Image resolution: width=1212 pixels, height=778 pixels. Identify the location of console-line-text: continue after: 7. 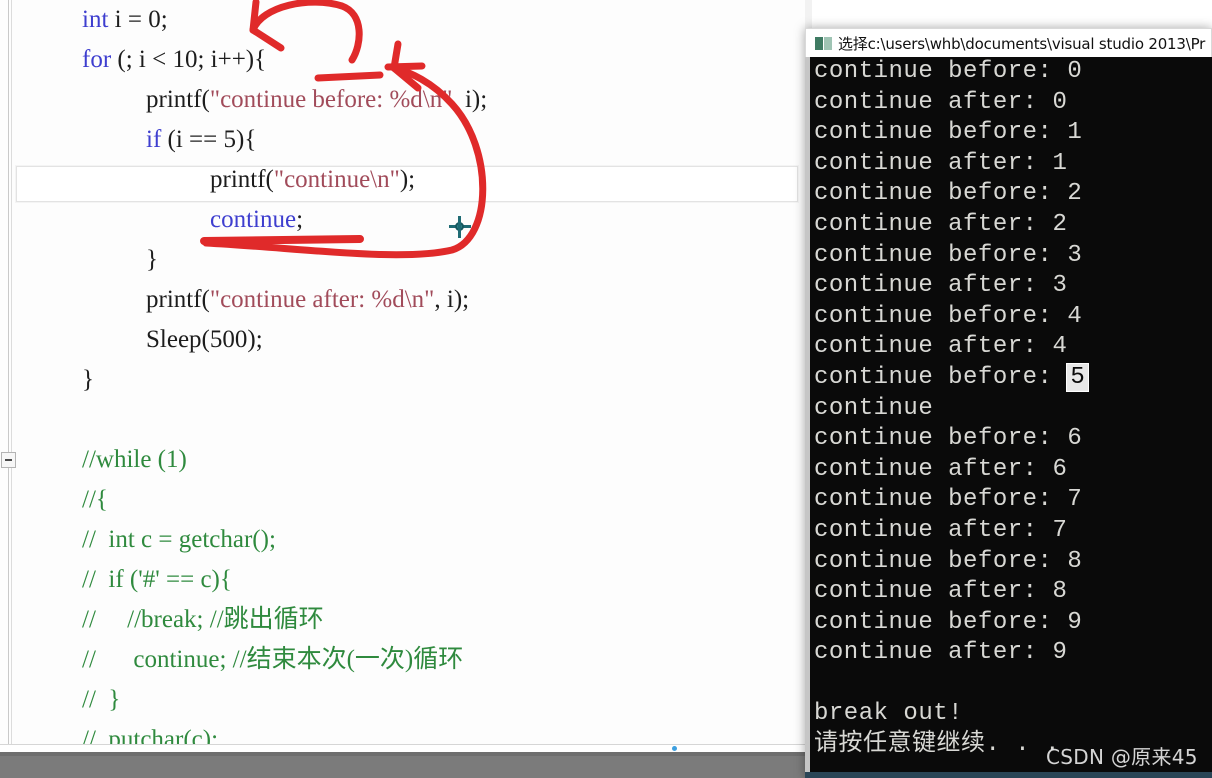
(941, 530).